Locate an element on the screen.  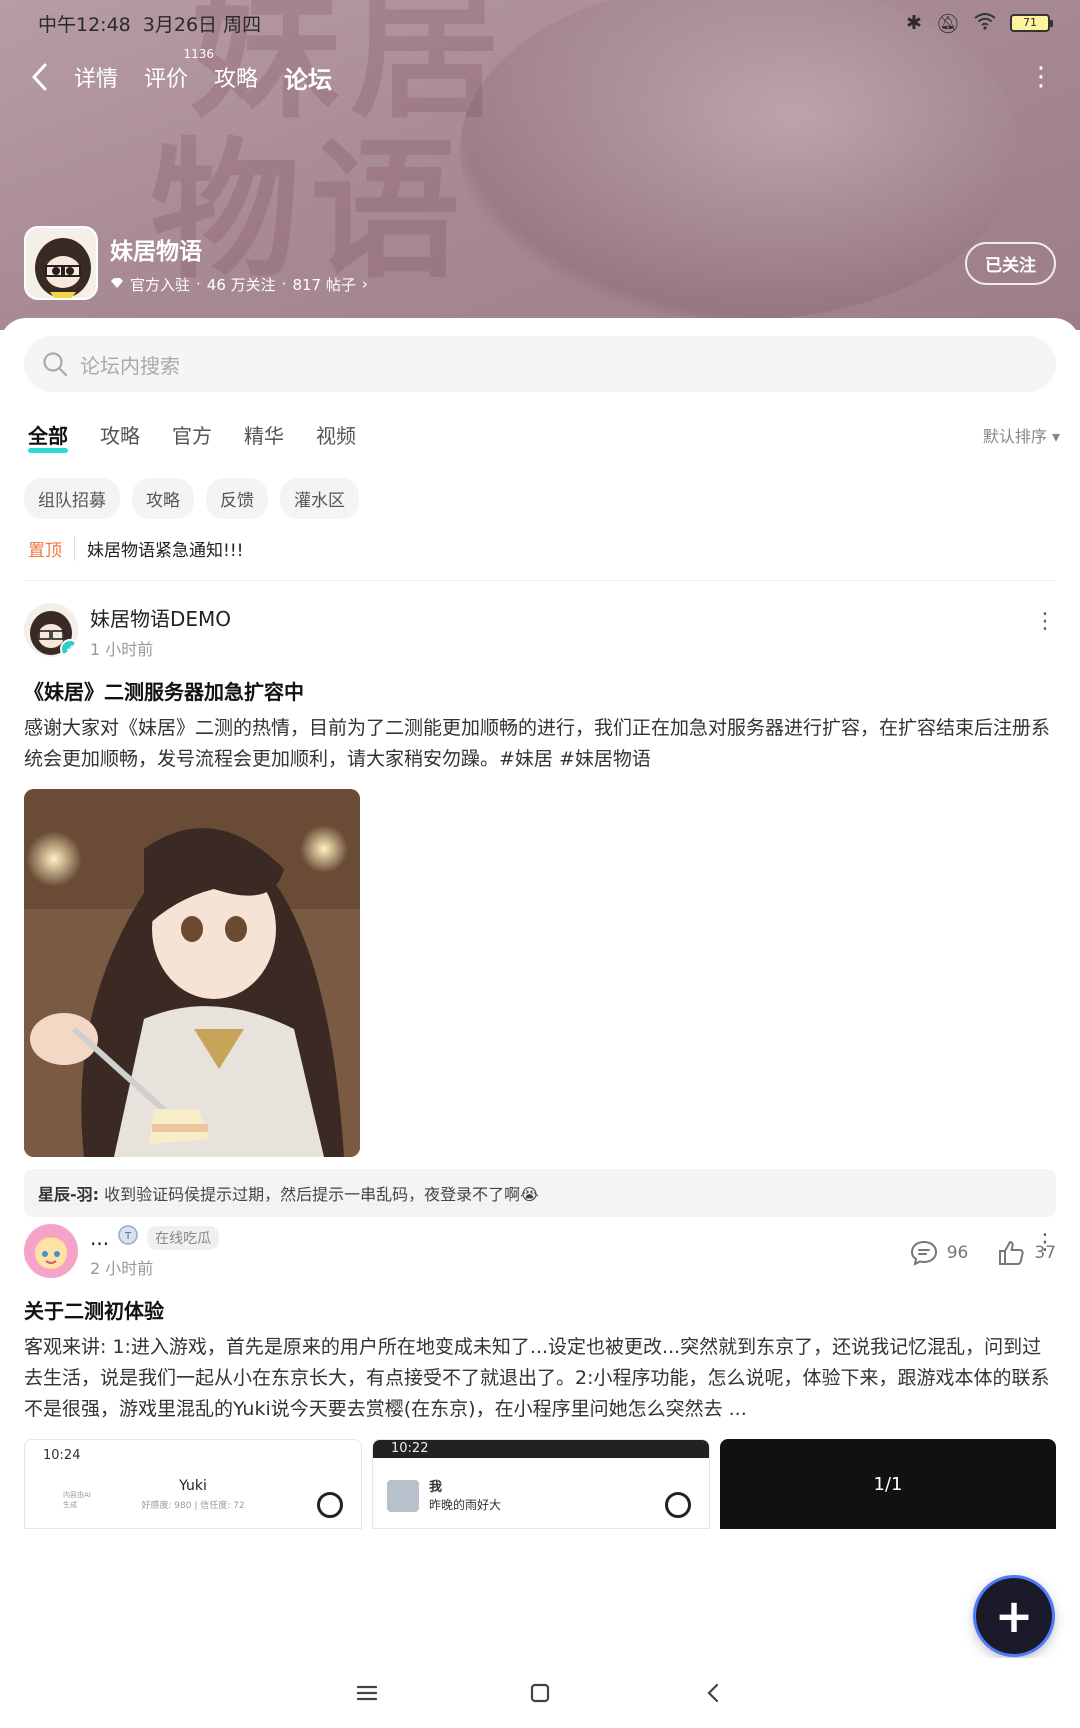
avatar is located at coordinates (51, 1251).